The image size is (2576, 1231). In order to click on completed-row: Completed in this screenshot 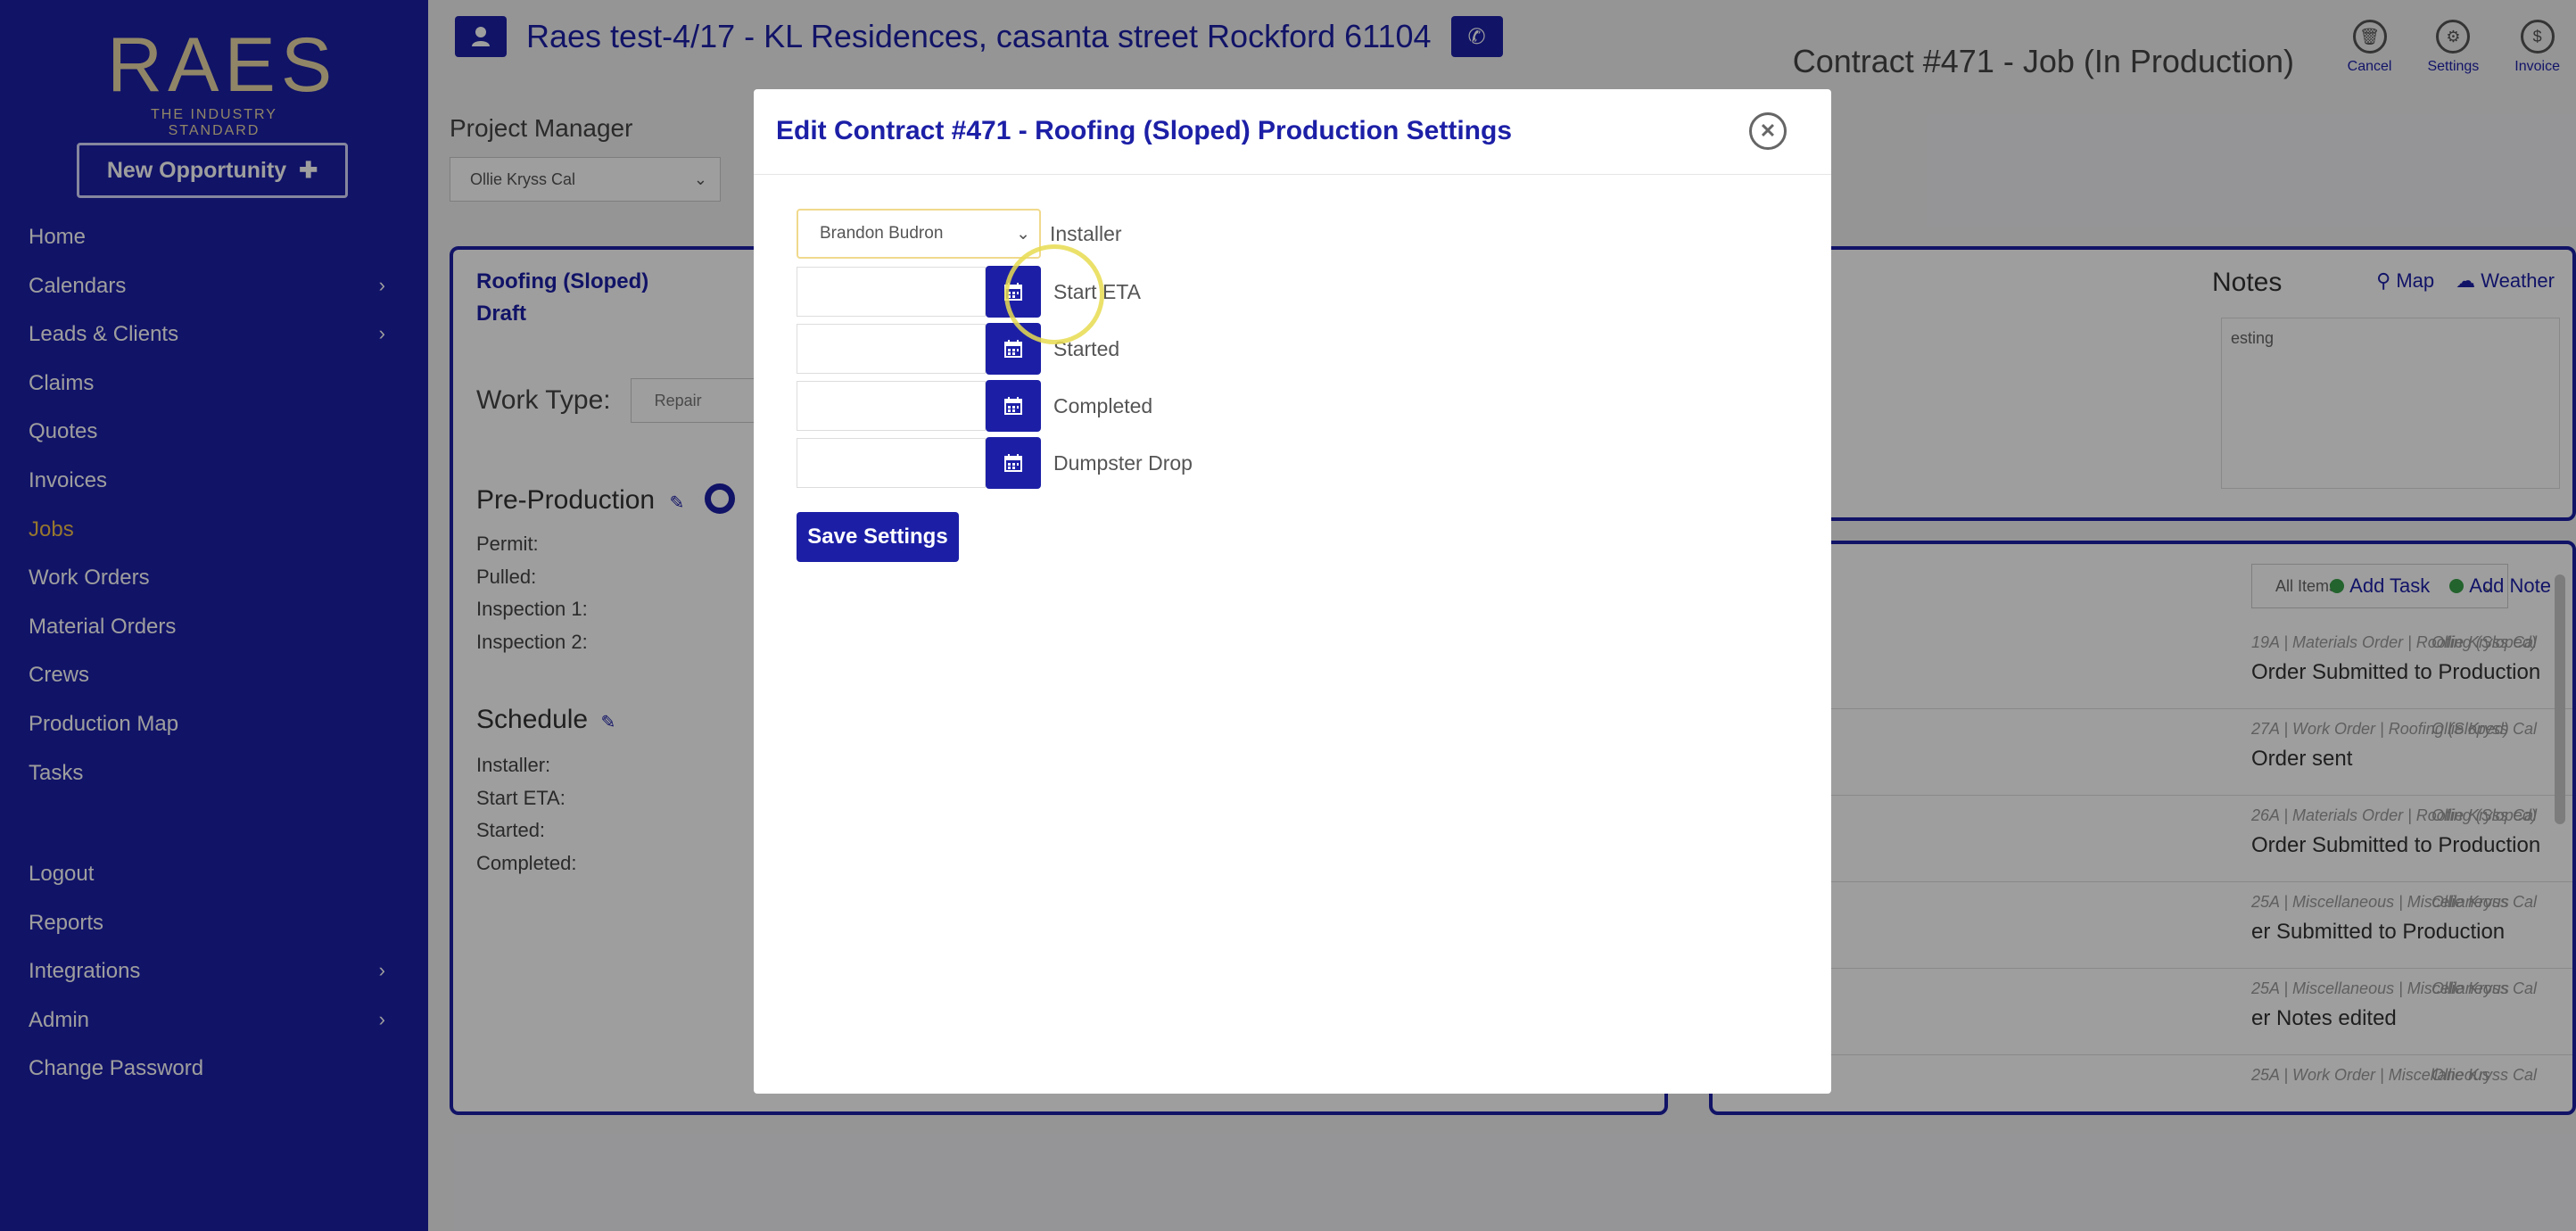, I will do `click(974, 406)`.